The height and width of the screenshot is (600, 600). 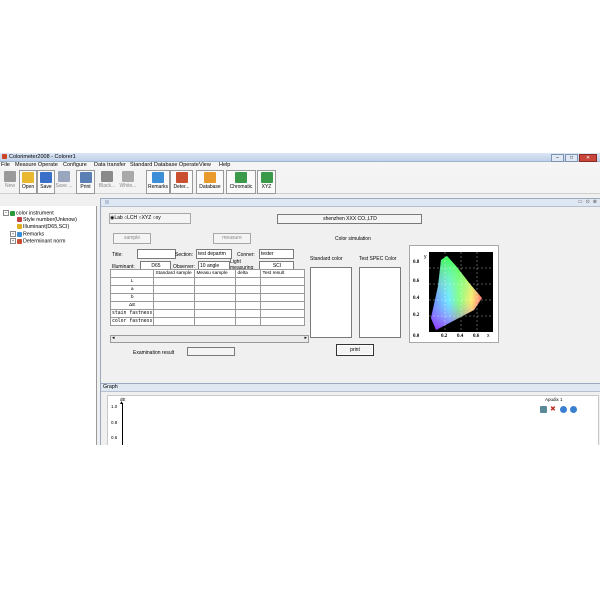 I want to click on x-tick-label: 0.2, so click(x=444, y=336).